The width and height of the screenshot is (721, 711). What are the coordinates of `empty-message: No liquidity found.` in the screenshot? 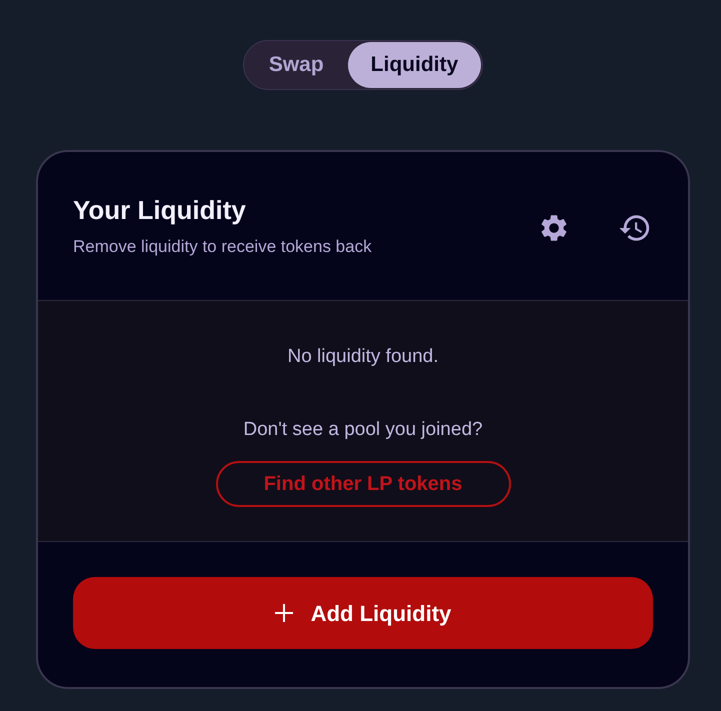 It's located at (363, 357).